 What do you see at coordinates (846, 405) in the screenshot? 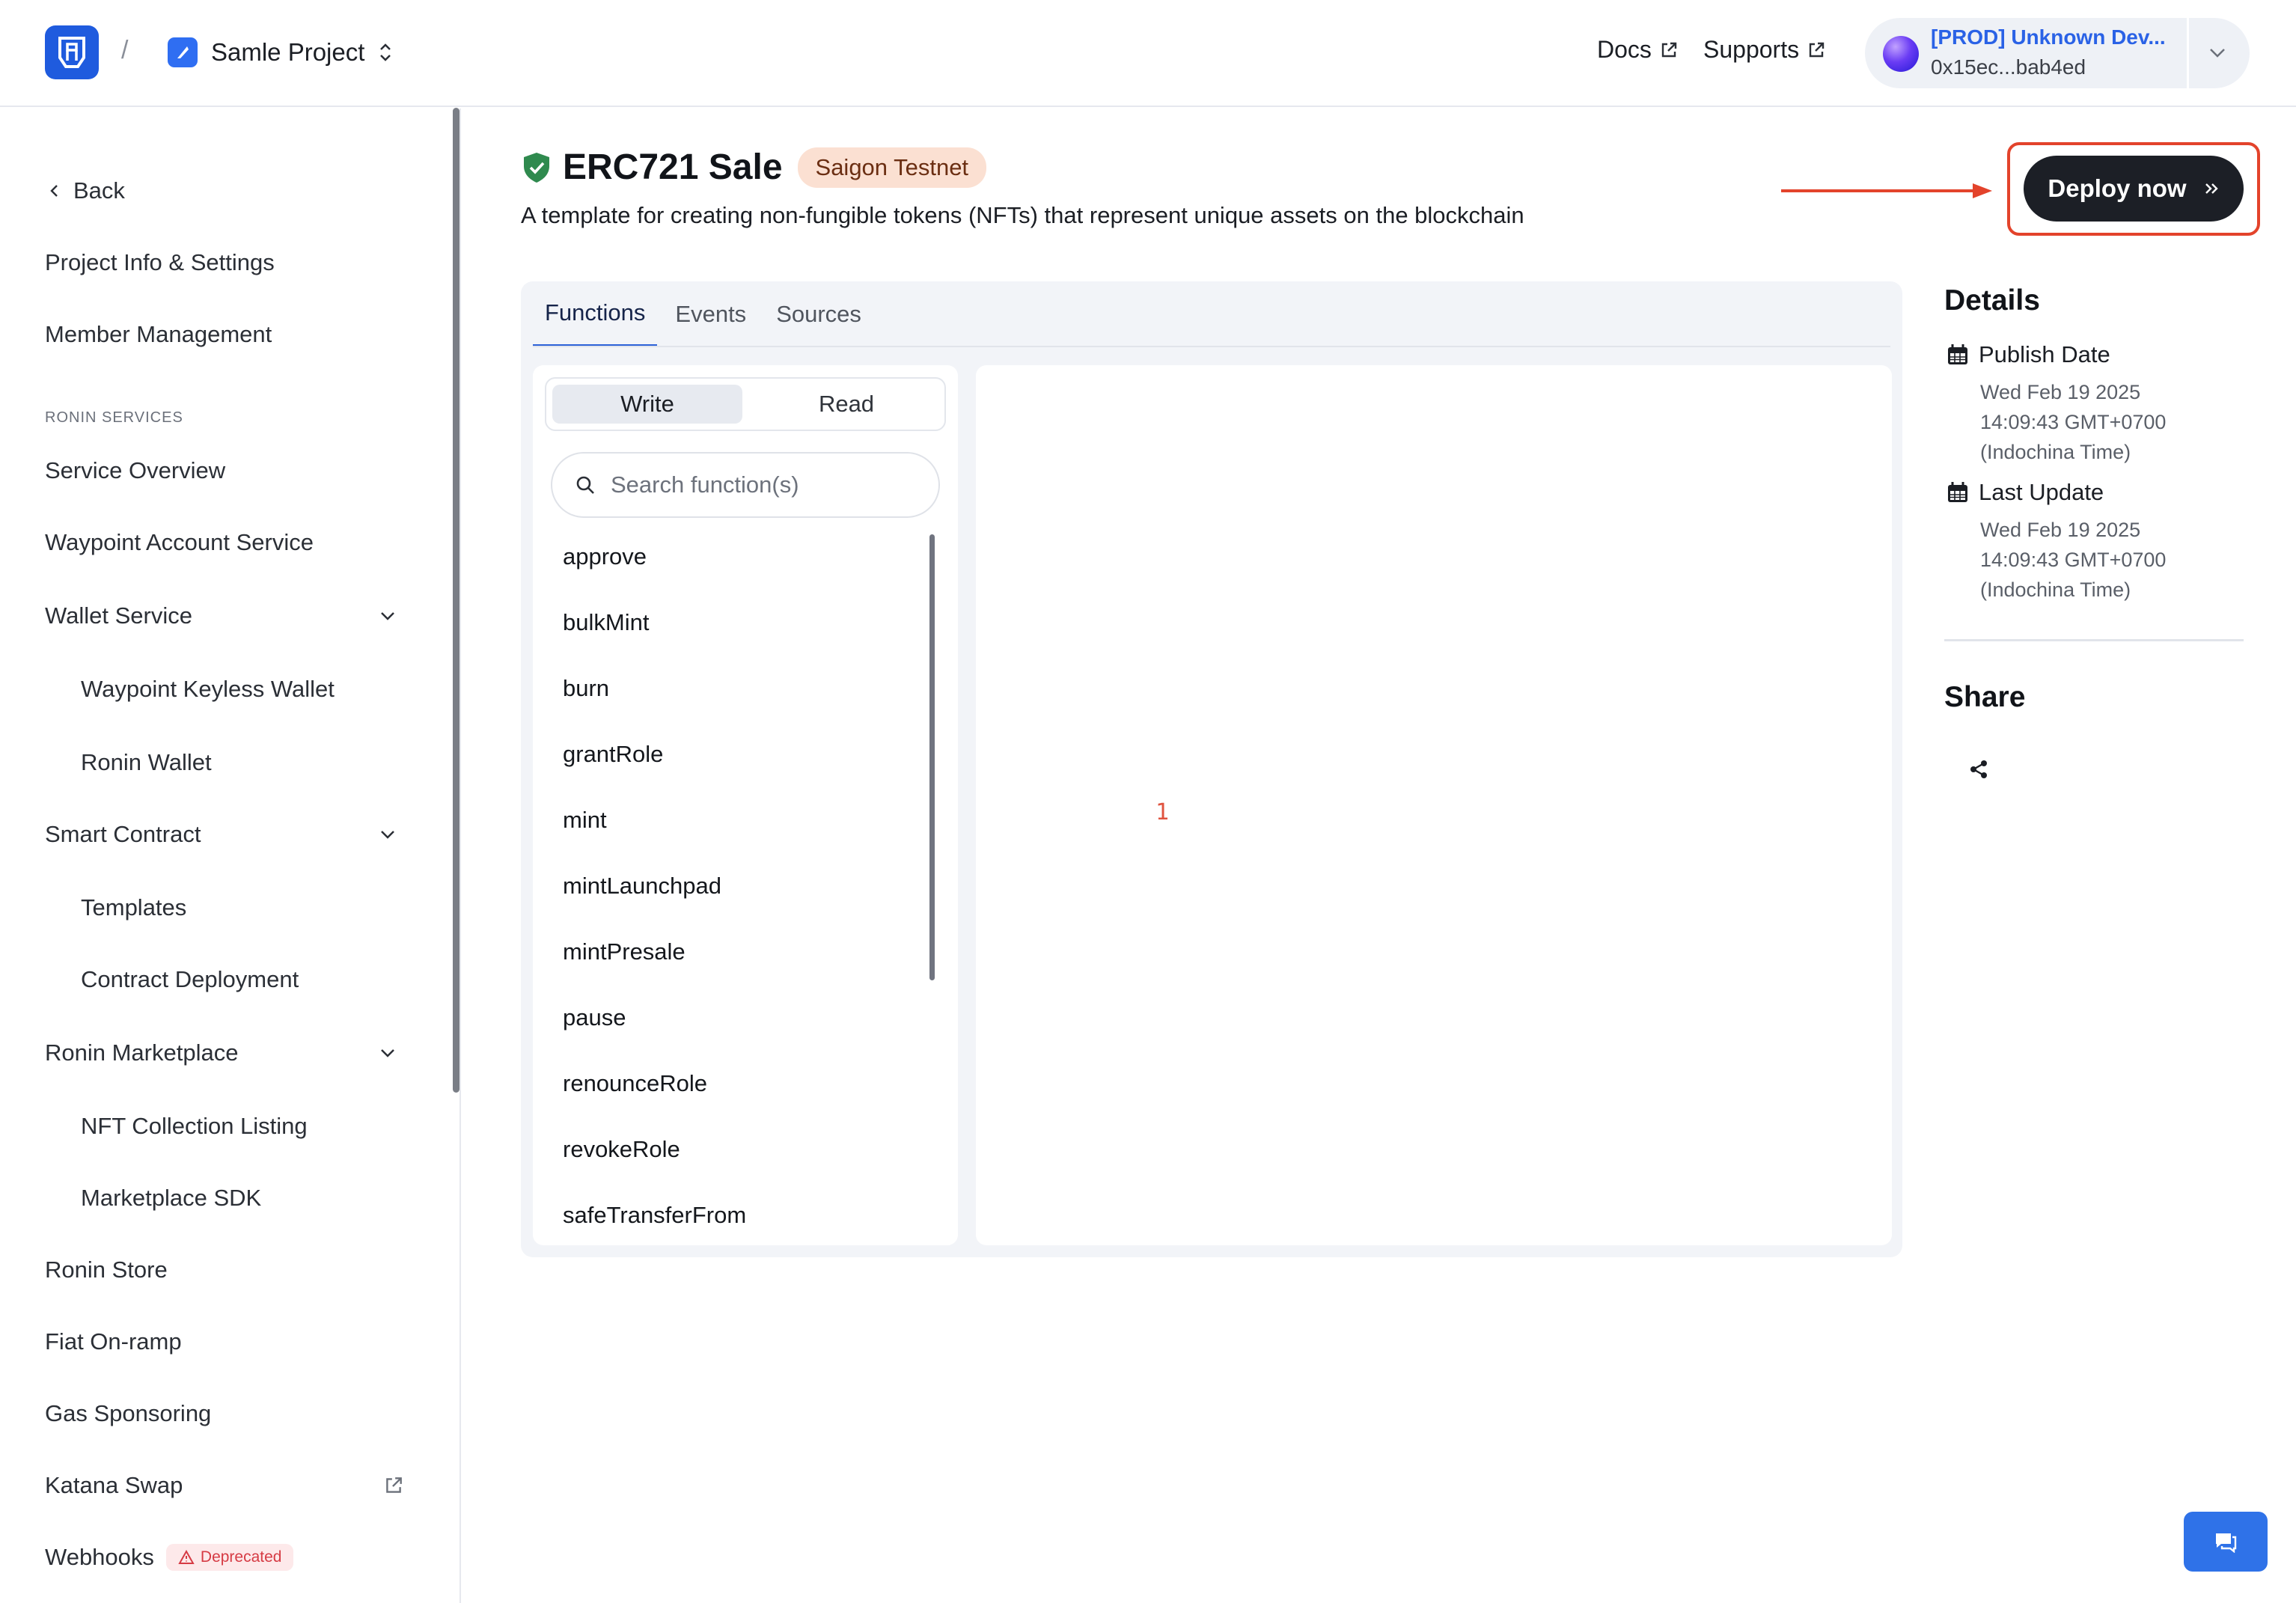
I see `mode-read-button: Read` at bounding box center [846, 405].